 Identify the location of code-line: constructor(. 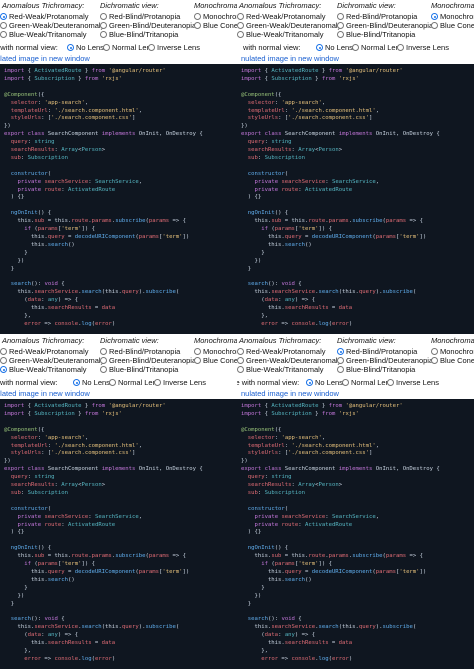
(268, 173).